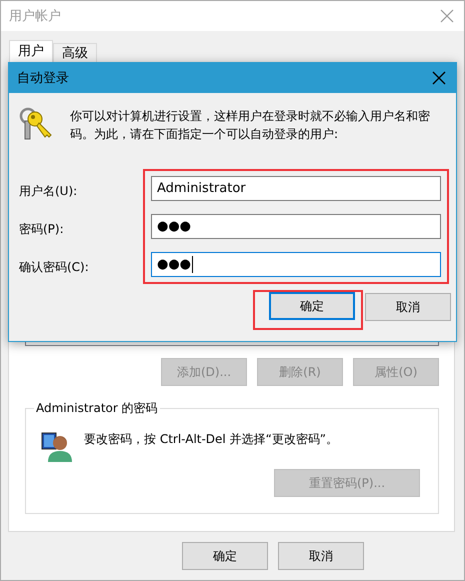 The image size is (465, 581). Describe the element at coordinates (296, 188) in the screenshot. I see `input-field: Administrator` at that location.